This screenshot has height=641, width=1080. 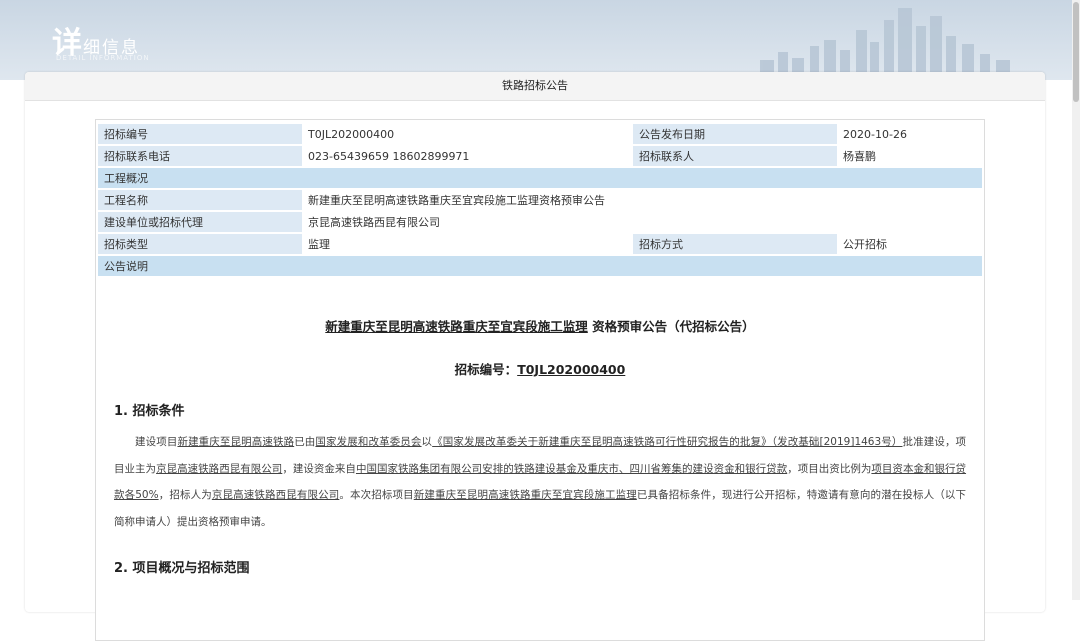 What do you see at coordinates (185, 495) in the screenshot?
I see `paragraph-text: ，招标人为` at bounding box center [185, 495].